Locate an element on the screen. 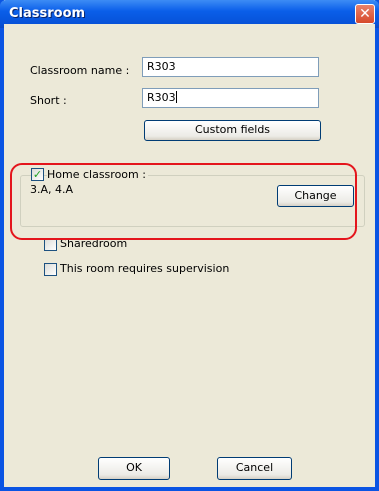  short-input: R303 is located at coordinates (230, 98).